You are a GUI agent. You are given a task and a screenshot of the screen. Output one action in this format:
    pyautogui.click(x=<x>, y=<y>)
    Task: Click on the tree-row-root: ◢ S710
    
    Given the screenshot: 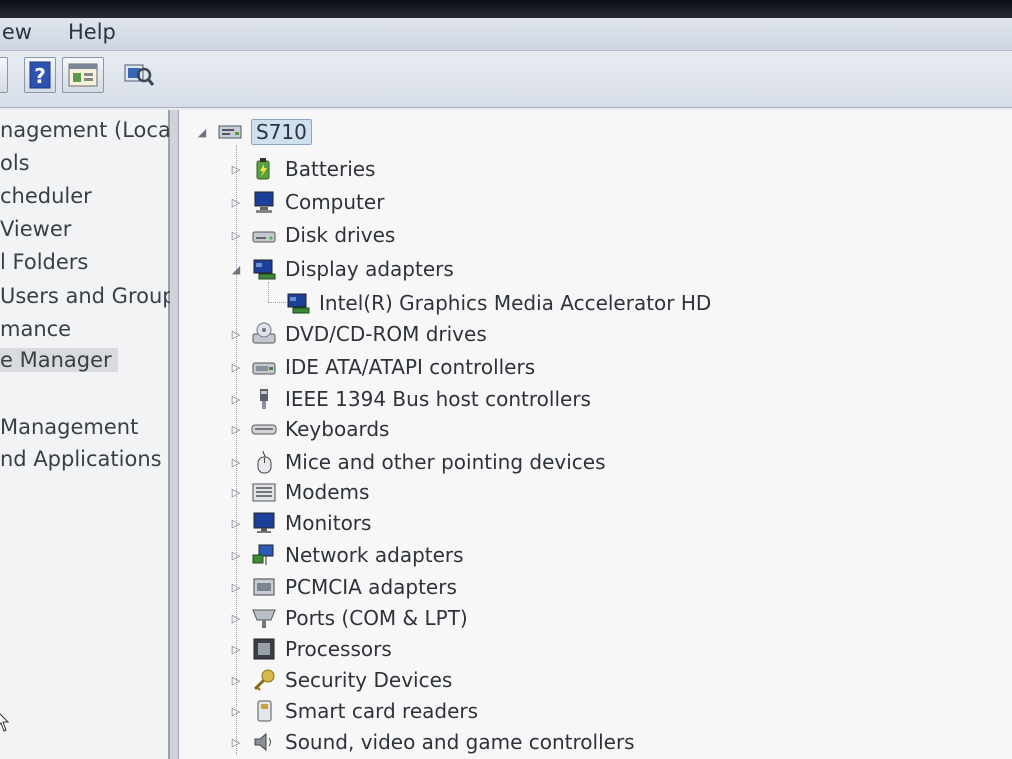 What is the action you would take?
    pyautogui.click(x=253, y=132)
    